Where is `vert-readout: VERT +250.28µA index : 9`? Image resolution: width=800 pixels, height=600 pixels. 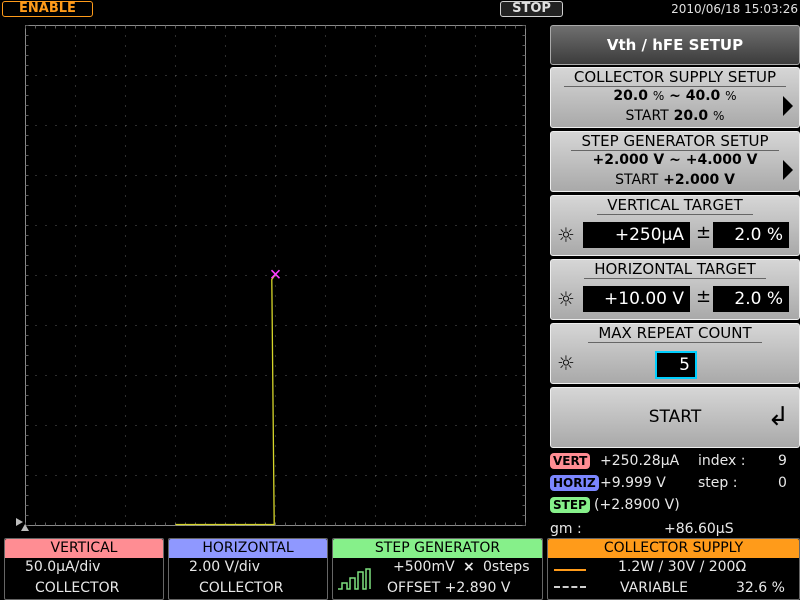 vert-readout: VERT +250.28µA index : 9 is located at coordinates (675, 461).